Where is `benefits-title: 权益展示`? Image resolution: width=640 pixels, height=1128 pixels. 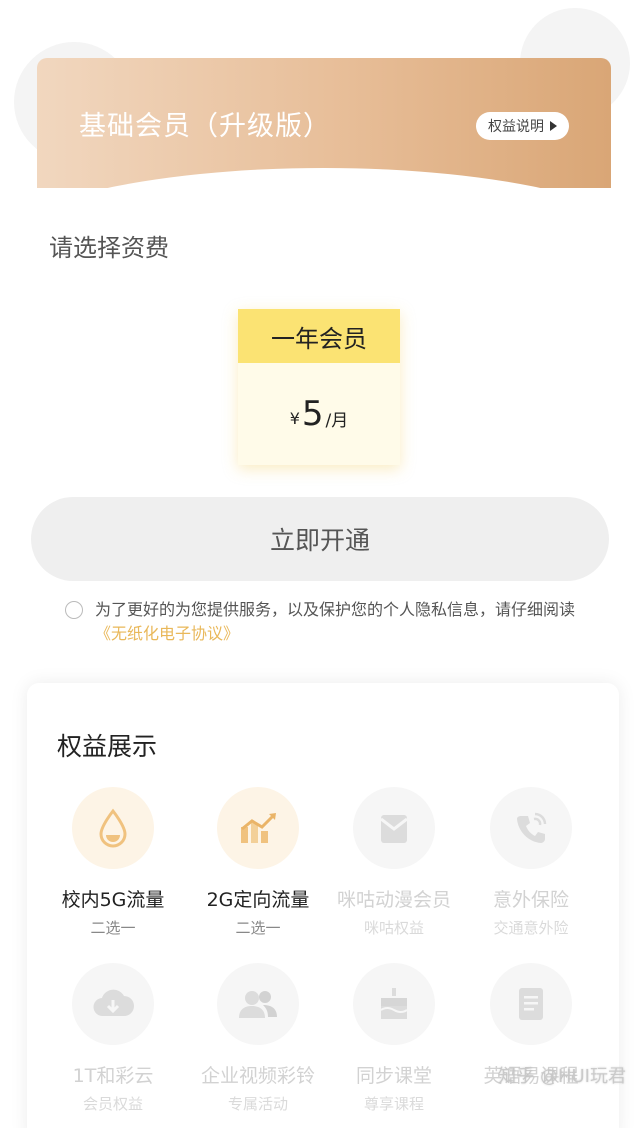
benefits-title: 权益展示 is located at coordinates (107, 746).